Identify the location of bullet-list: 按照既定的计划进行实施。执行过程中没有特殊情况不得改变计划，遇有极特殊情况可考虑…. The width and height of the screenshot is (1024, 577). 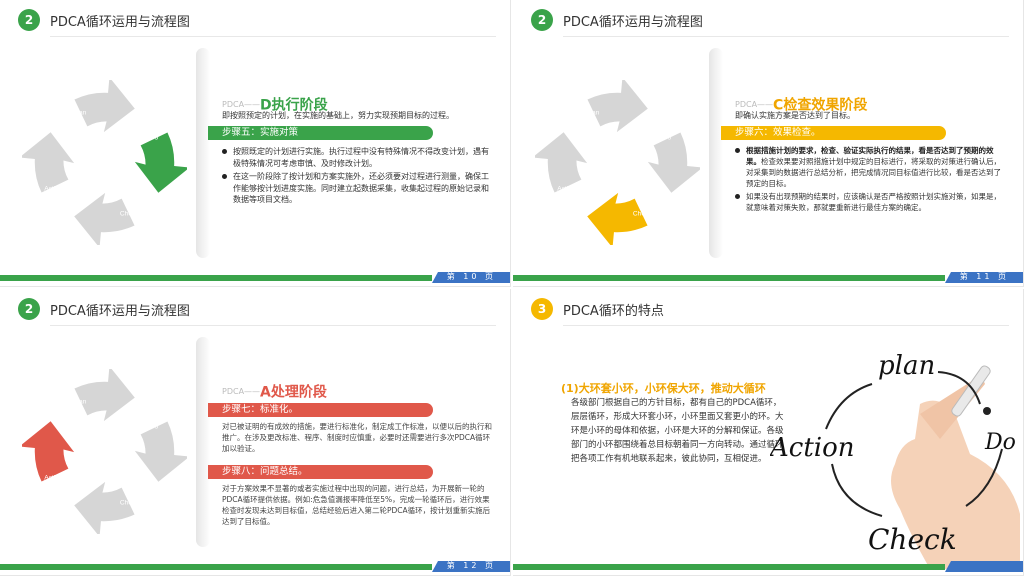
(356, 177).